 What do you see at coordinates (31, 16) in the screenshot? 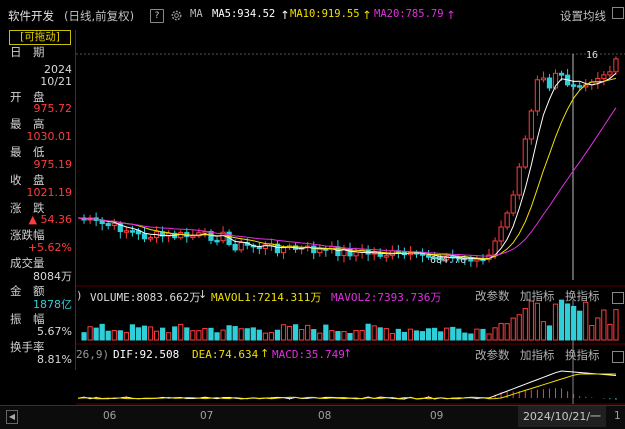
I see `stock-title: 软件开发` at bounding box center [31, 16].